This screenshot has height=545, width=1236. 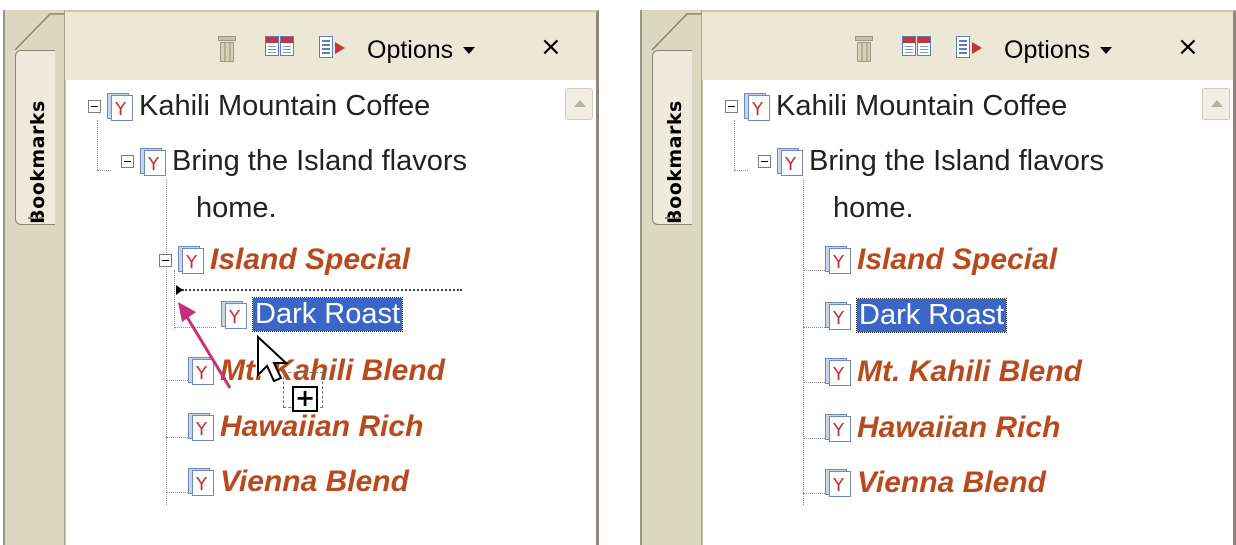 What do you see at coordinates (179, 290) in the screenshot?
I see `drop-indicator-arrow` at bounding box center [179, 290].